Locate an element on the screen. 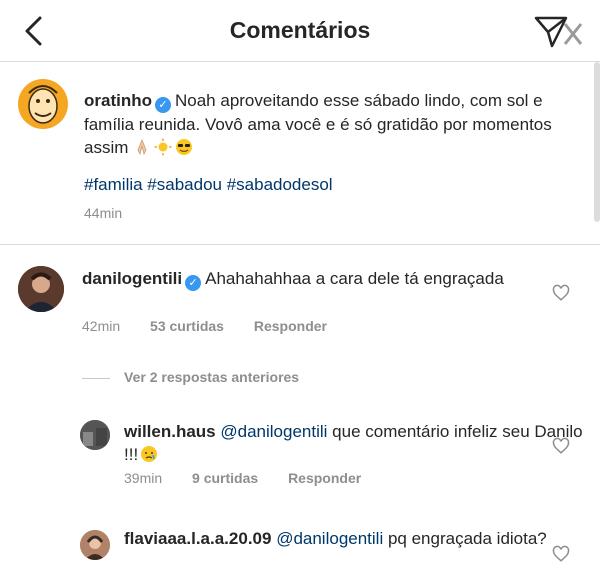 The width and height of the screenshot is (600, 570). comment-likes: 53 curtidas is located at coordinates (187, 326).